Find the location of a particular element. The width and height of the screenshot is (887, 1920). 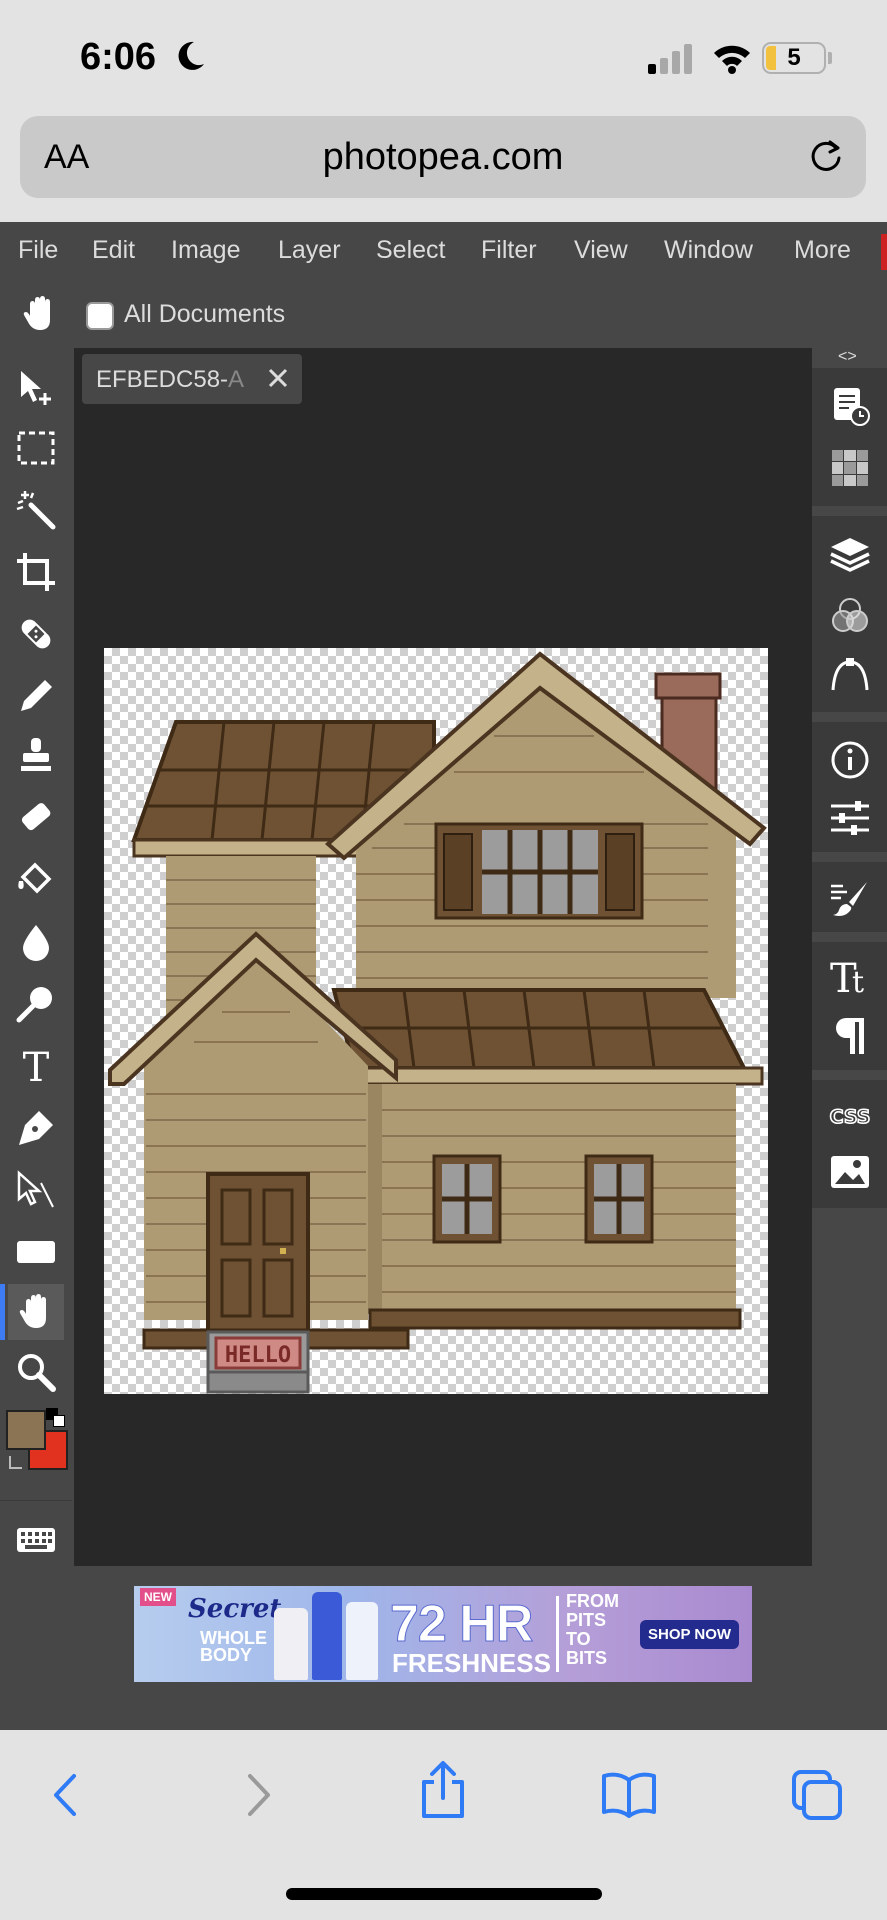

layers-panel-button is located at coordinates (850, 554).